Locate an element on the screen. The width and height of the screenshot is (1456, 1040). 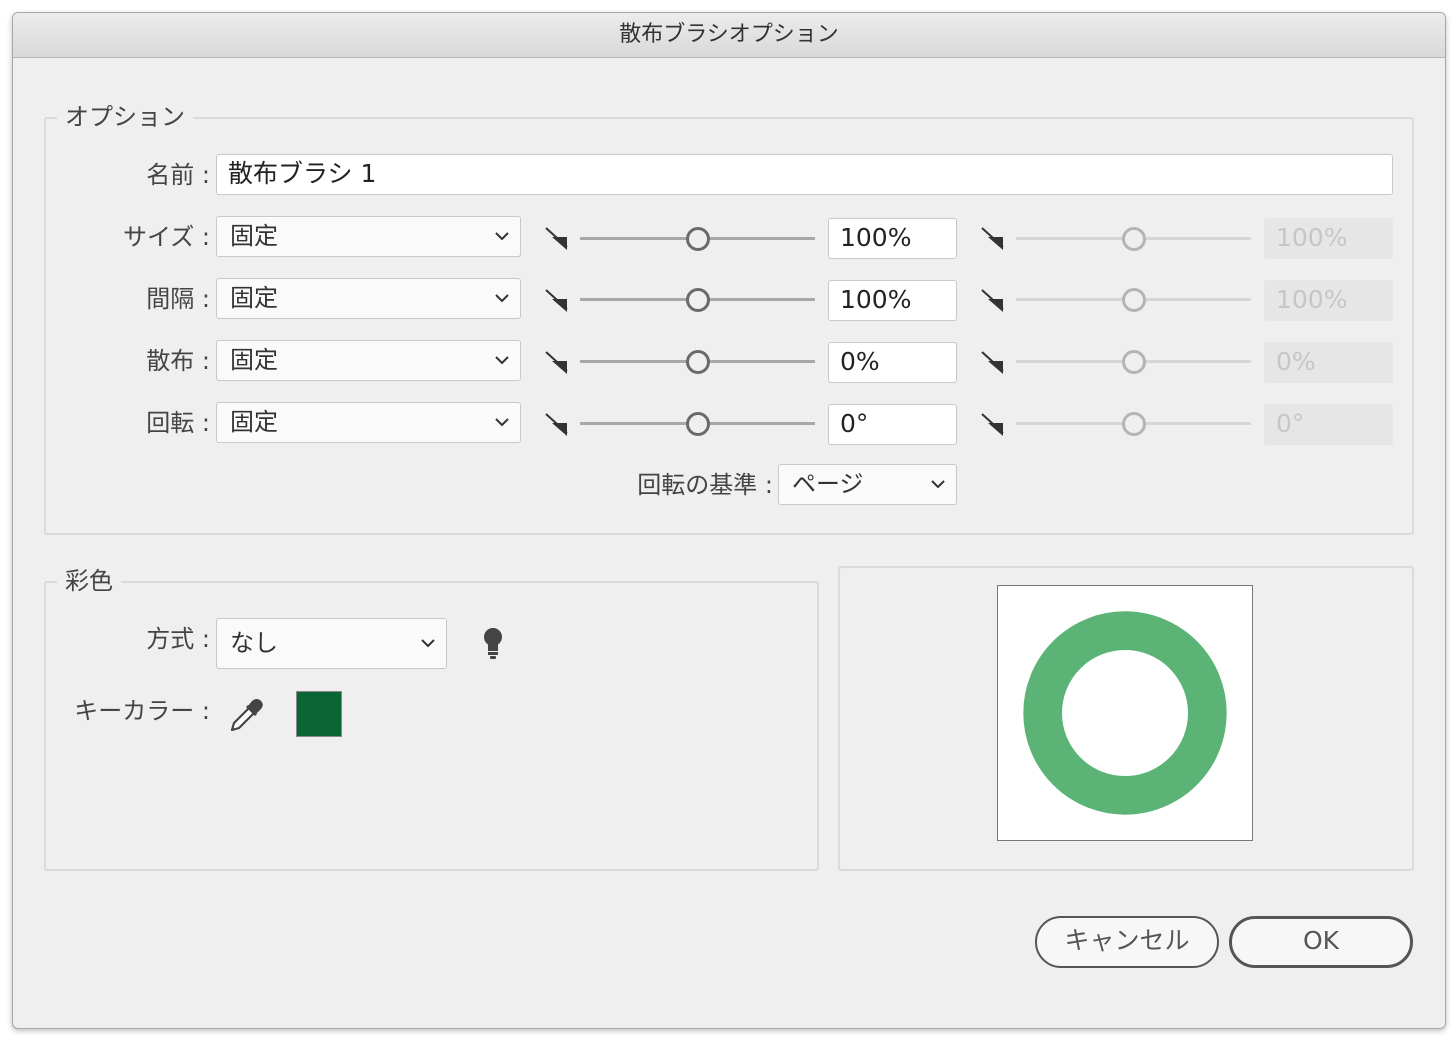
colorization-method-select: なし is located at coordinates (331, 643).